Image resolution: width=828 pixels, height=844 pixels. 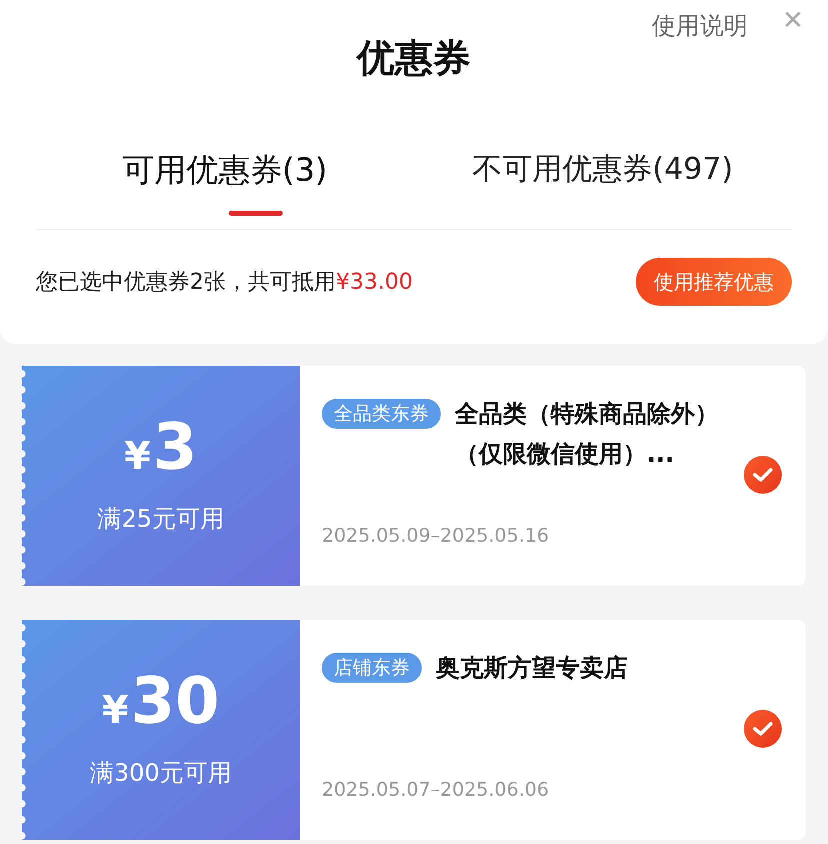 What do you see at coordinates (714, 282) in the screenshot?
I see `use-recommended-button: 使用推荐优惠` at bounding box center [714, 282].